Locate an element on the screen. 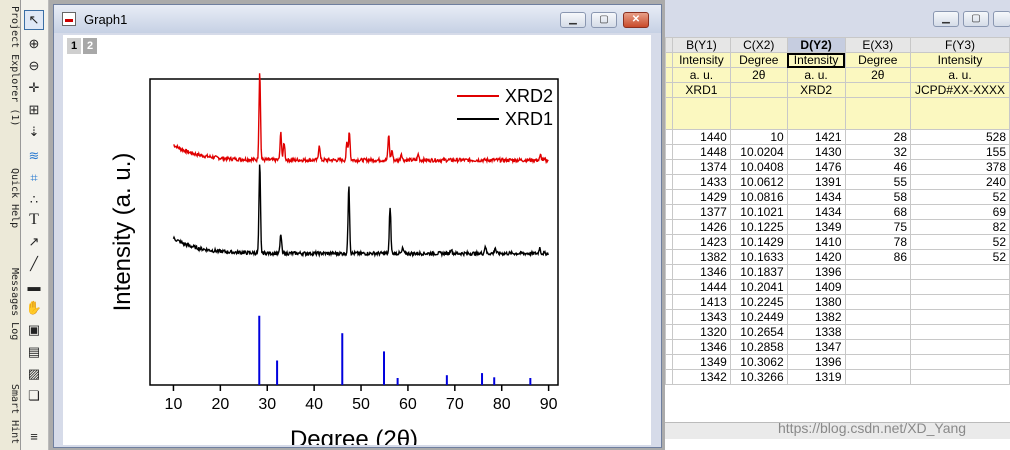  cell: 528 is located at coordinates (960, 137).